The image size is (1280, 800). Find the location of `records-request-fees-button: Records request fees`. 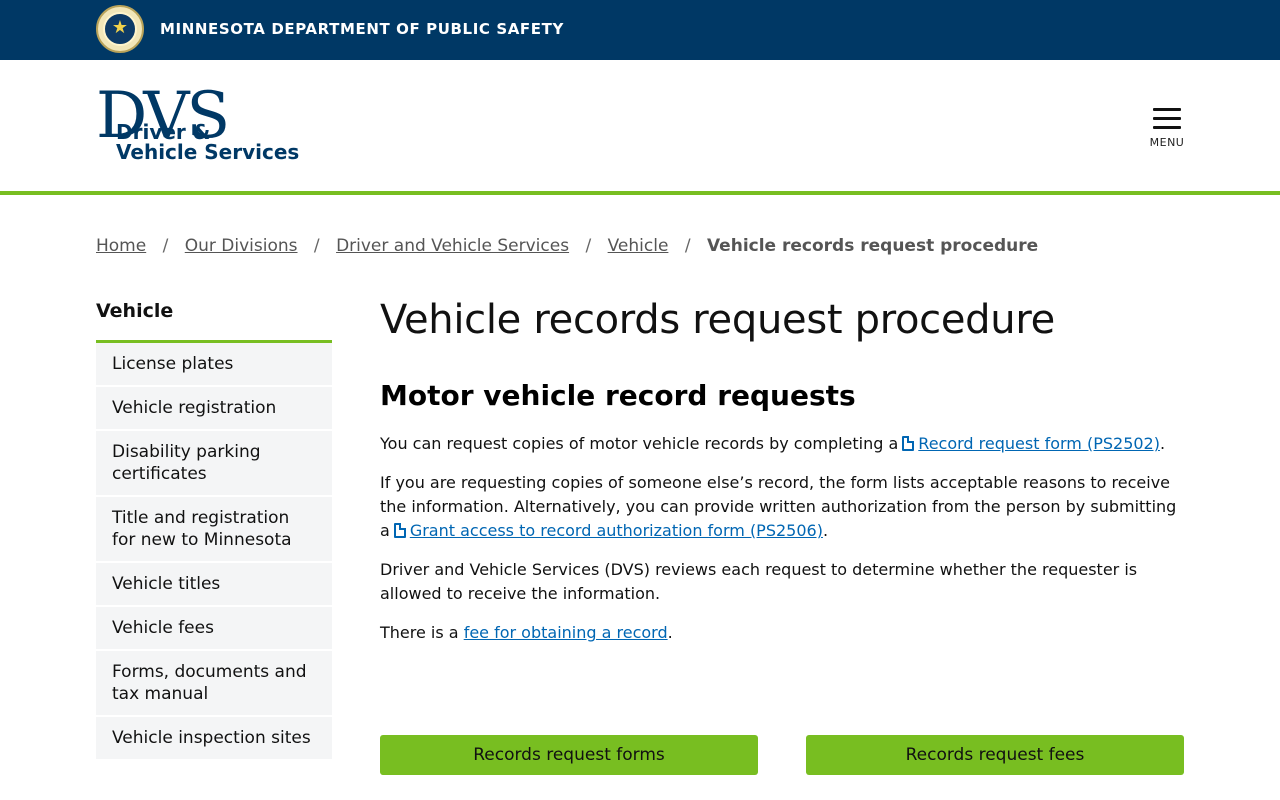

records-request-fees-button: Records request fees is located at coordinates (995, 755).